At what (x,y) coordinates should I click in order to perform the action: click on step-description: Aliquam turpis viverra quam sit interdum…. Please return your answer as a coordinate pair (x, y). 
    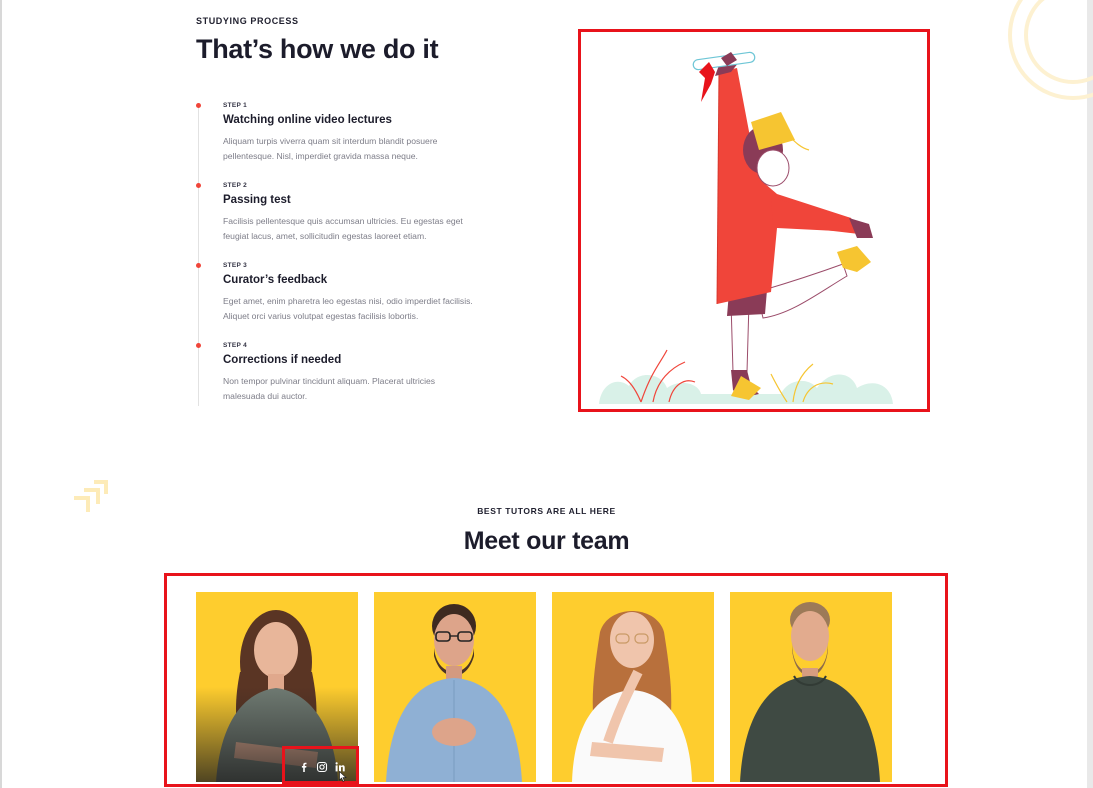
    Looking at the image, I should click on (330, 148).